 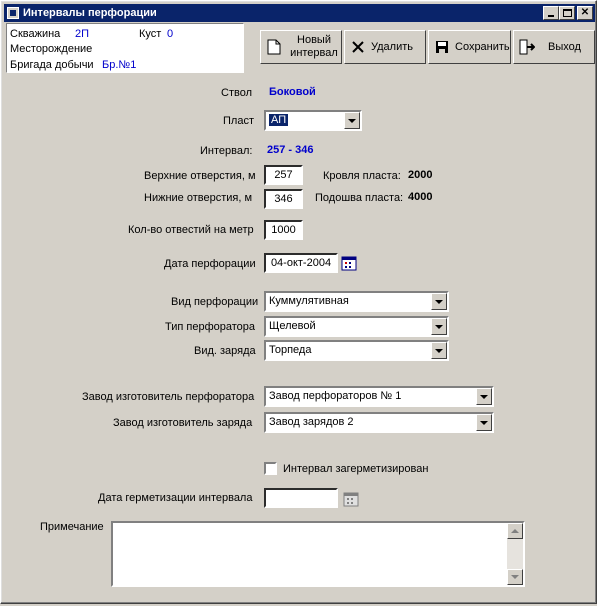 I want to click on layer-value: АП, so click(x=279, y=120).